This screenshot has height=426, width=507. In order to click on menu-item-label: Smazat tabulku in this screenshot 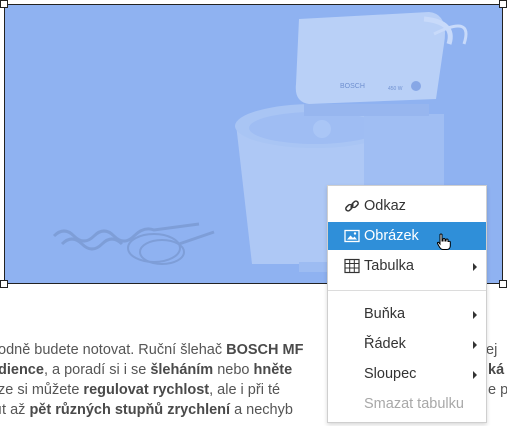, I will do `click(414, 404)`.